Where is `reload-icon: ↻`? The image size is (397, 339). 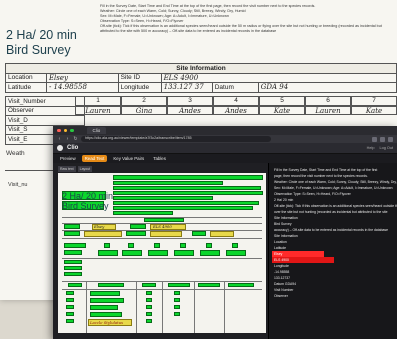
reload-icon: ↻ is located at coordinates (75, 139).